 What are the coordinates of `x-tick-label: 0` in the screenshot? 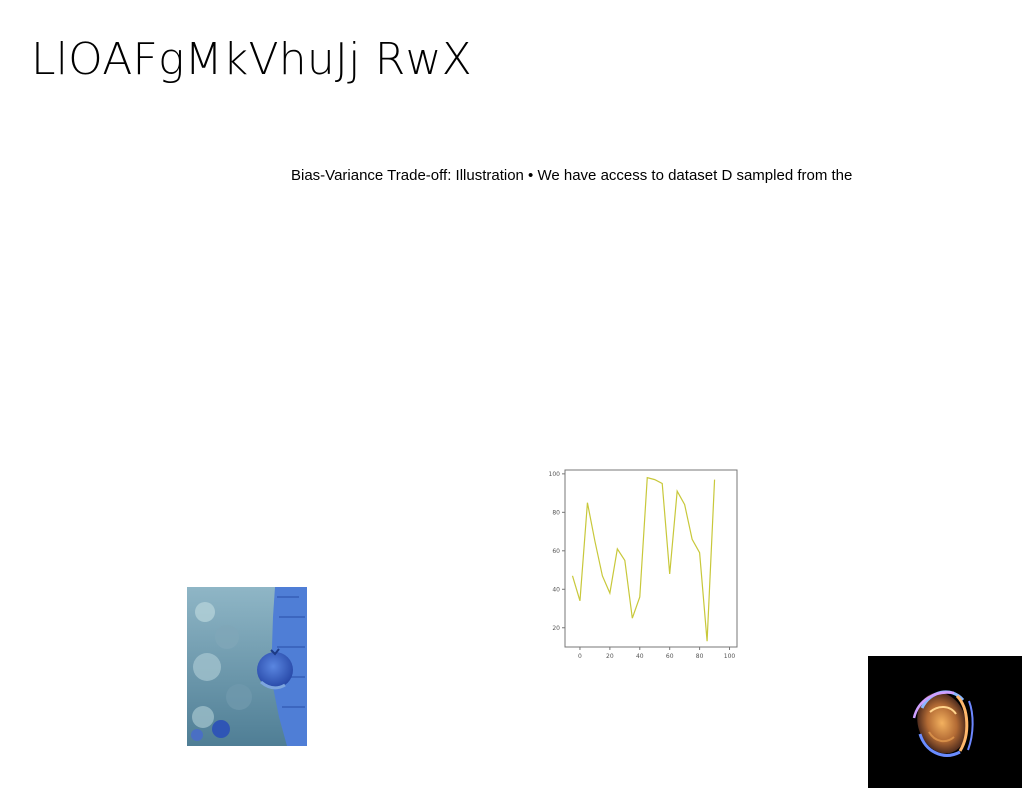 It's located at (580, 656).